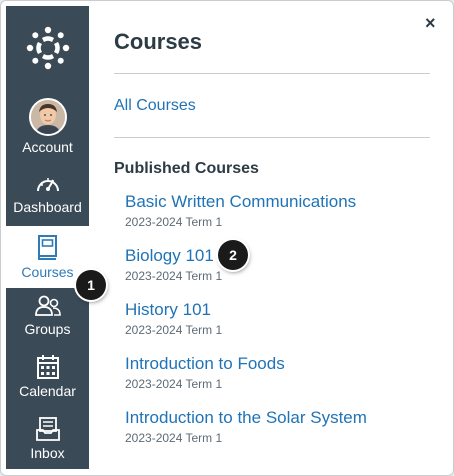 The height and width of the screenshot is (476, 454). What do you see at coordinates (47, 391) in the screenshot?
I see `nav-label-calendar: Calendar` at bounding box center [47, 391].